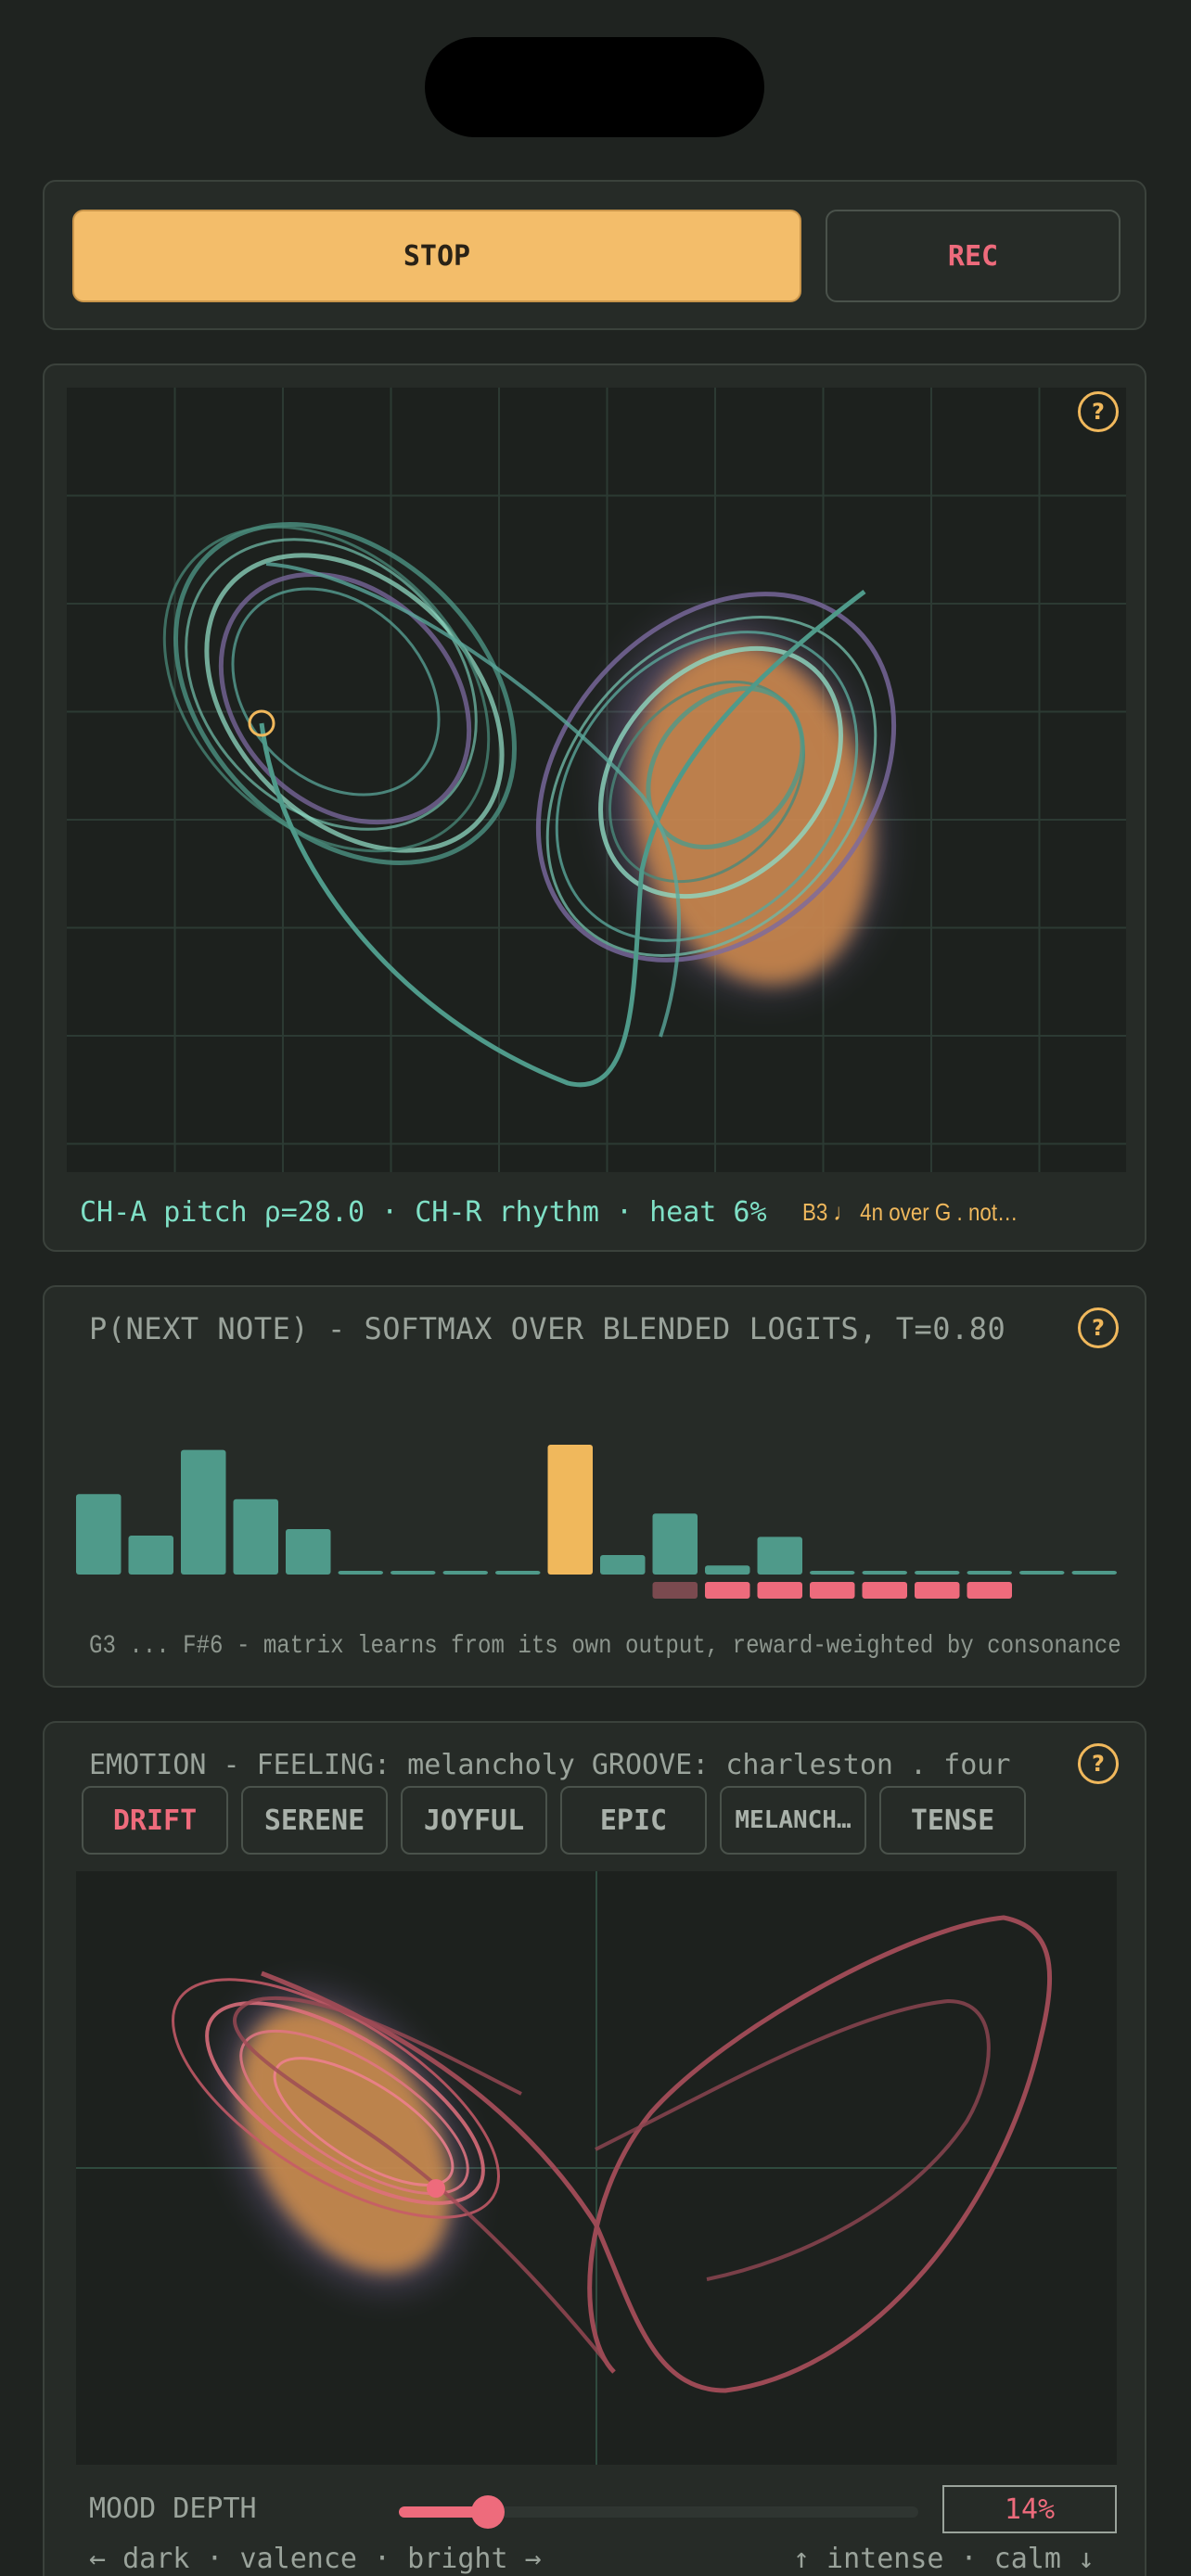  Describe the element at coordinates (315, 2559) in the screenshot. I see `valence-axis-legend: ← dark · valence · bright →` at that location.